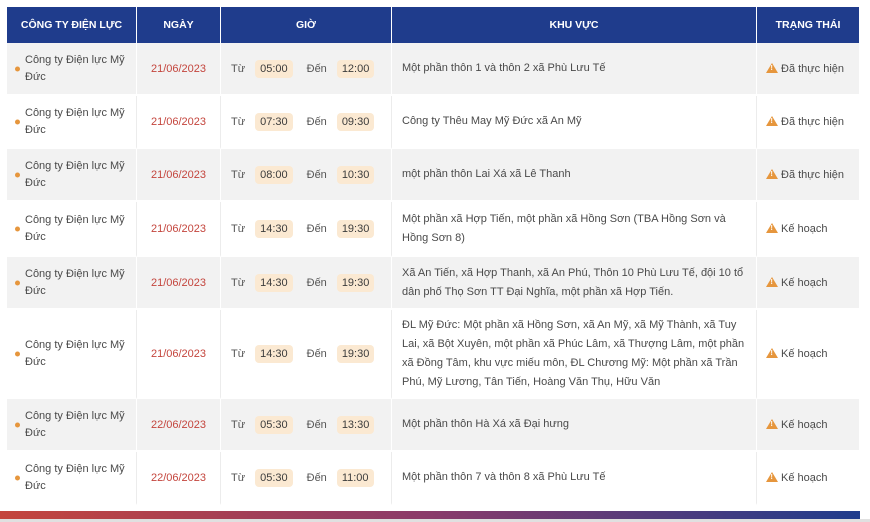 The width and height of the screenshot is (870, 522). What do you see at coordinates (574, 425) in the screenshot?
I see `cell-area: Một phần thôn Hà Xá xã Đại hưng` at bounding box center [574, 425].